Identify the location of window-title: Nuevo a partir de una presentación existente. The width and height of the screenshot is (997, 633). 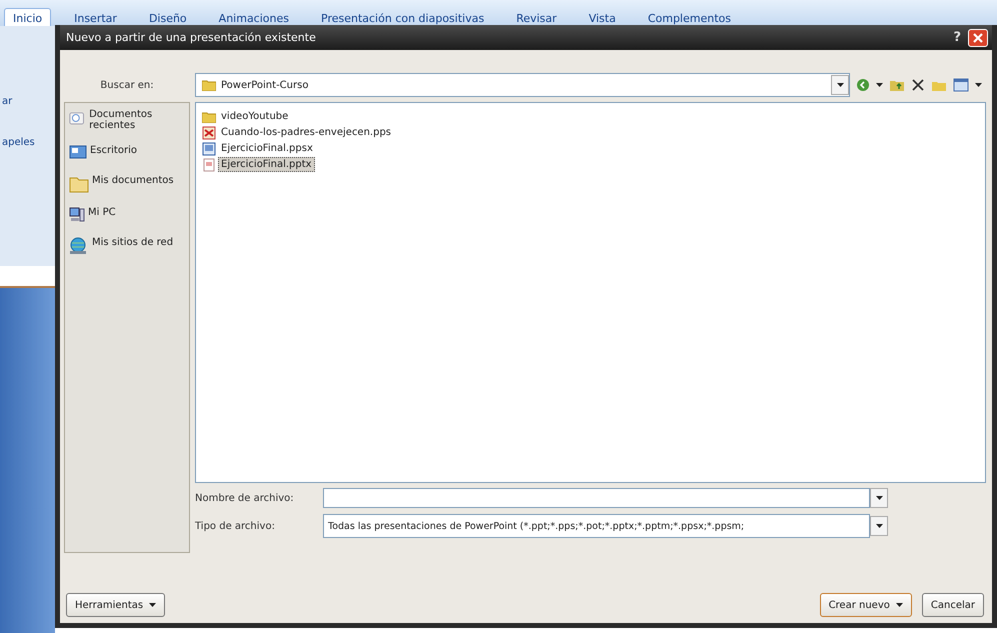
(191, 37).